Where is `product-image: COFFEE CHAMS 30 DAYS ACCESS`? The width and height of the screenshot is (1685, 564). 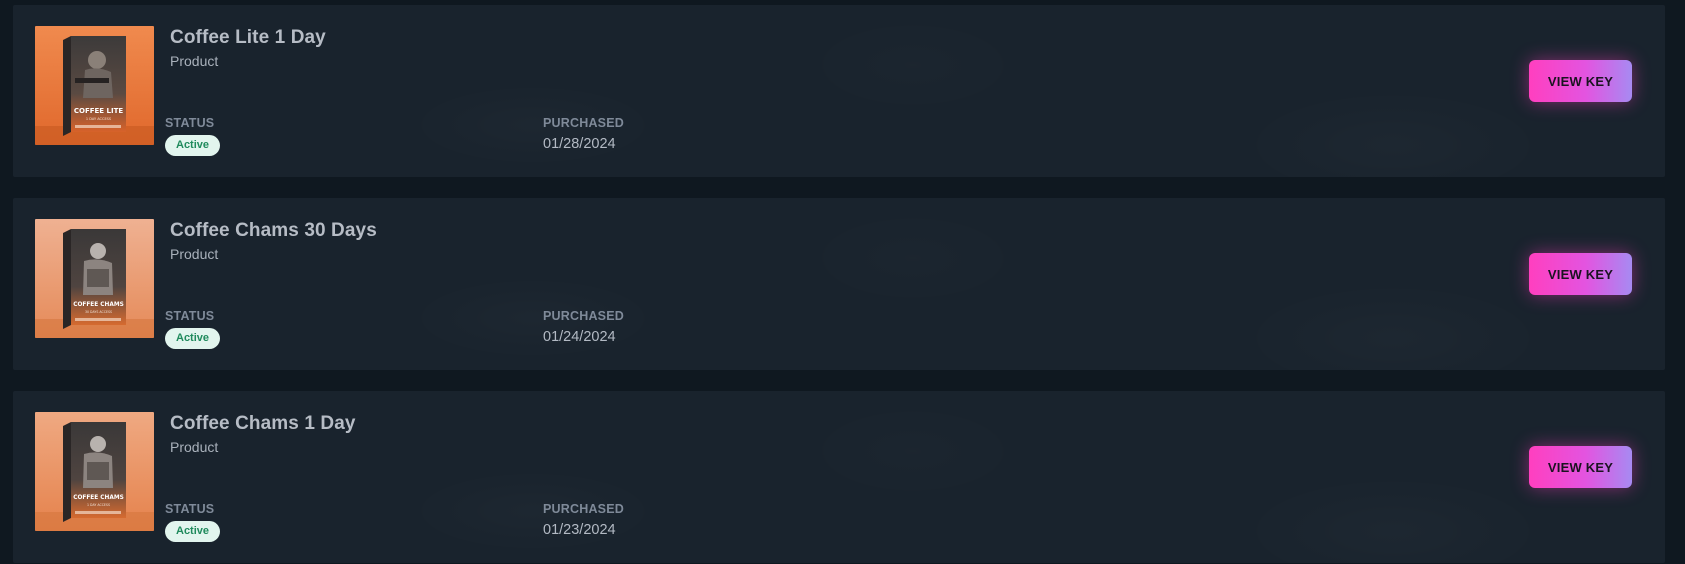 product-image: COFFEE CHAMS 30 DAYS ACCESS is located at coordinates (94, 278).